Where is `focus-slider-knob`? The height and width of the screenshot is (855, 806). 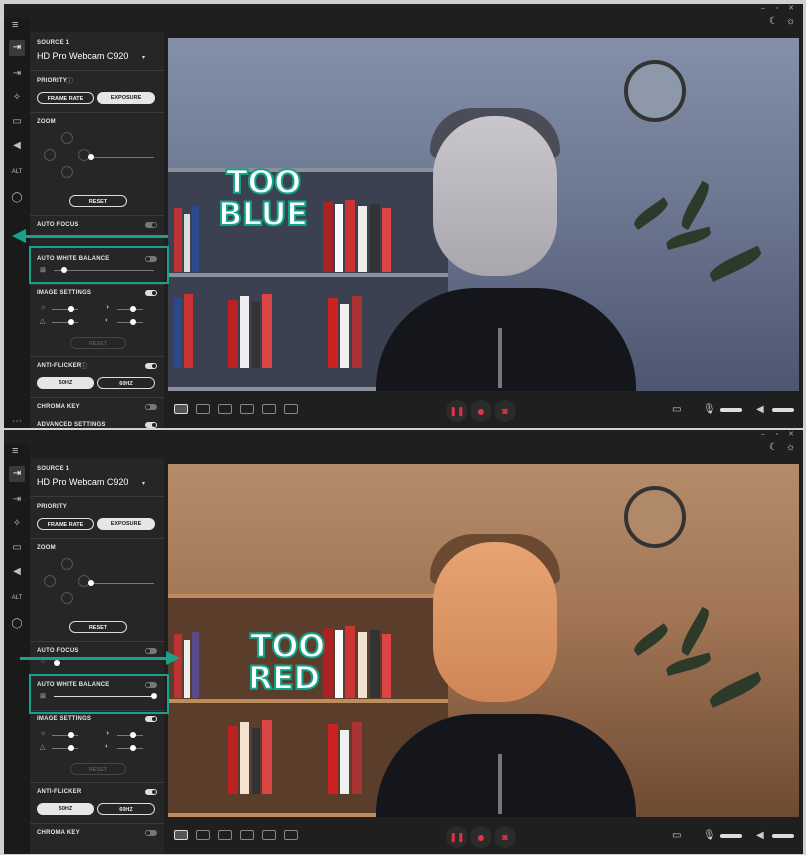
focus-slider-knob is located at coordinates (57, 663).